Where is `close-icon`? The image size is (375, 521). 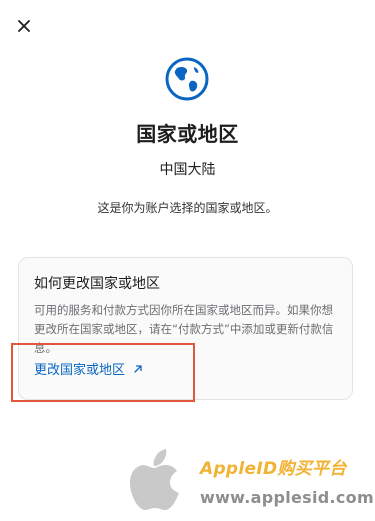
close-icon is located at coordinates (24, 26).